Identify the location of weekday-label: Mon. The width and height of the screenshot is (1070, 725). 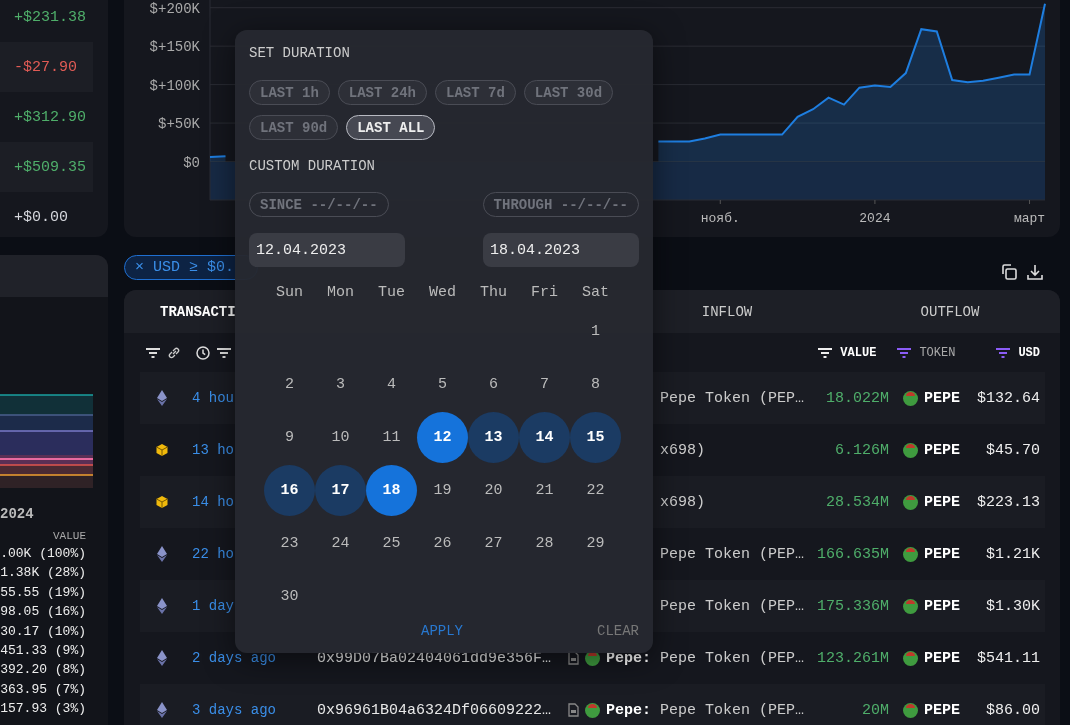
(340, 292).